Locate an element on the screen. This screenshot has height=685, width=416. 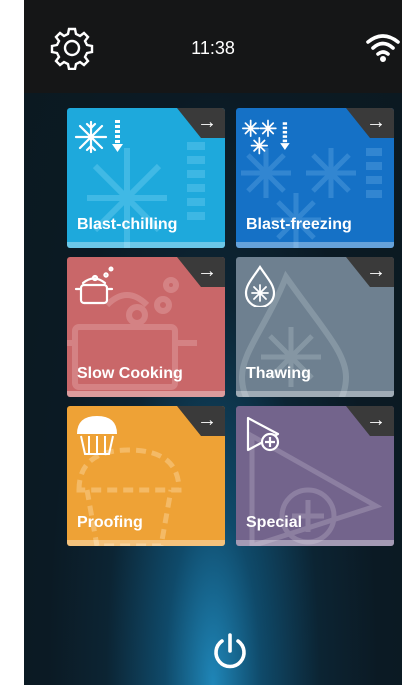
tile-blast-freezing: → Blast-freezing is located at coordinates (315, 178).